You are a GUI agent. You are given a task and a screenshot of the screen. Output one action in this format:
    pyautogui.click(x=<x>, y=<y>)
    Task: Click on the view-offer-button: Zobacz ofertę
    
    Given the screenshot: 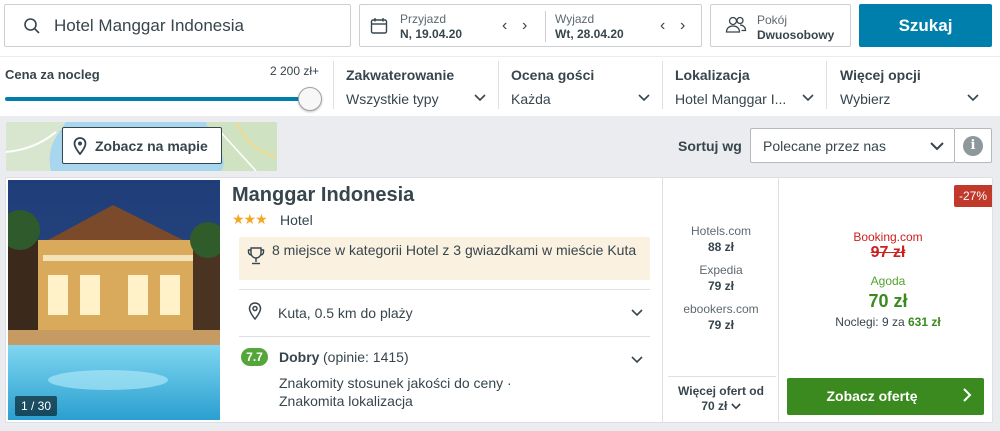 What is the action you would take?
    pyautogui.click(x=885, y=396)
    